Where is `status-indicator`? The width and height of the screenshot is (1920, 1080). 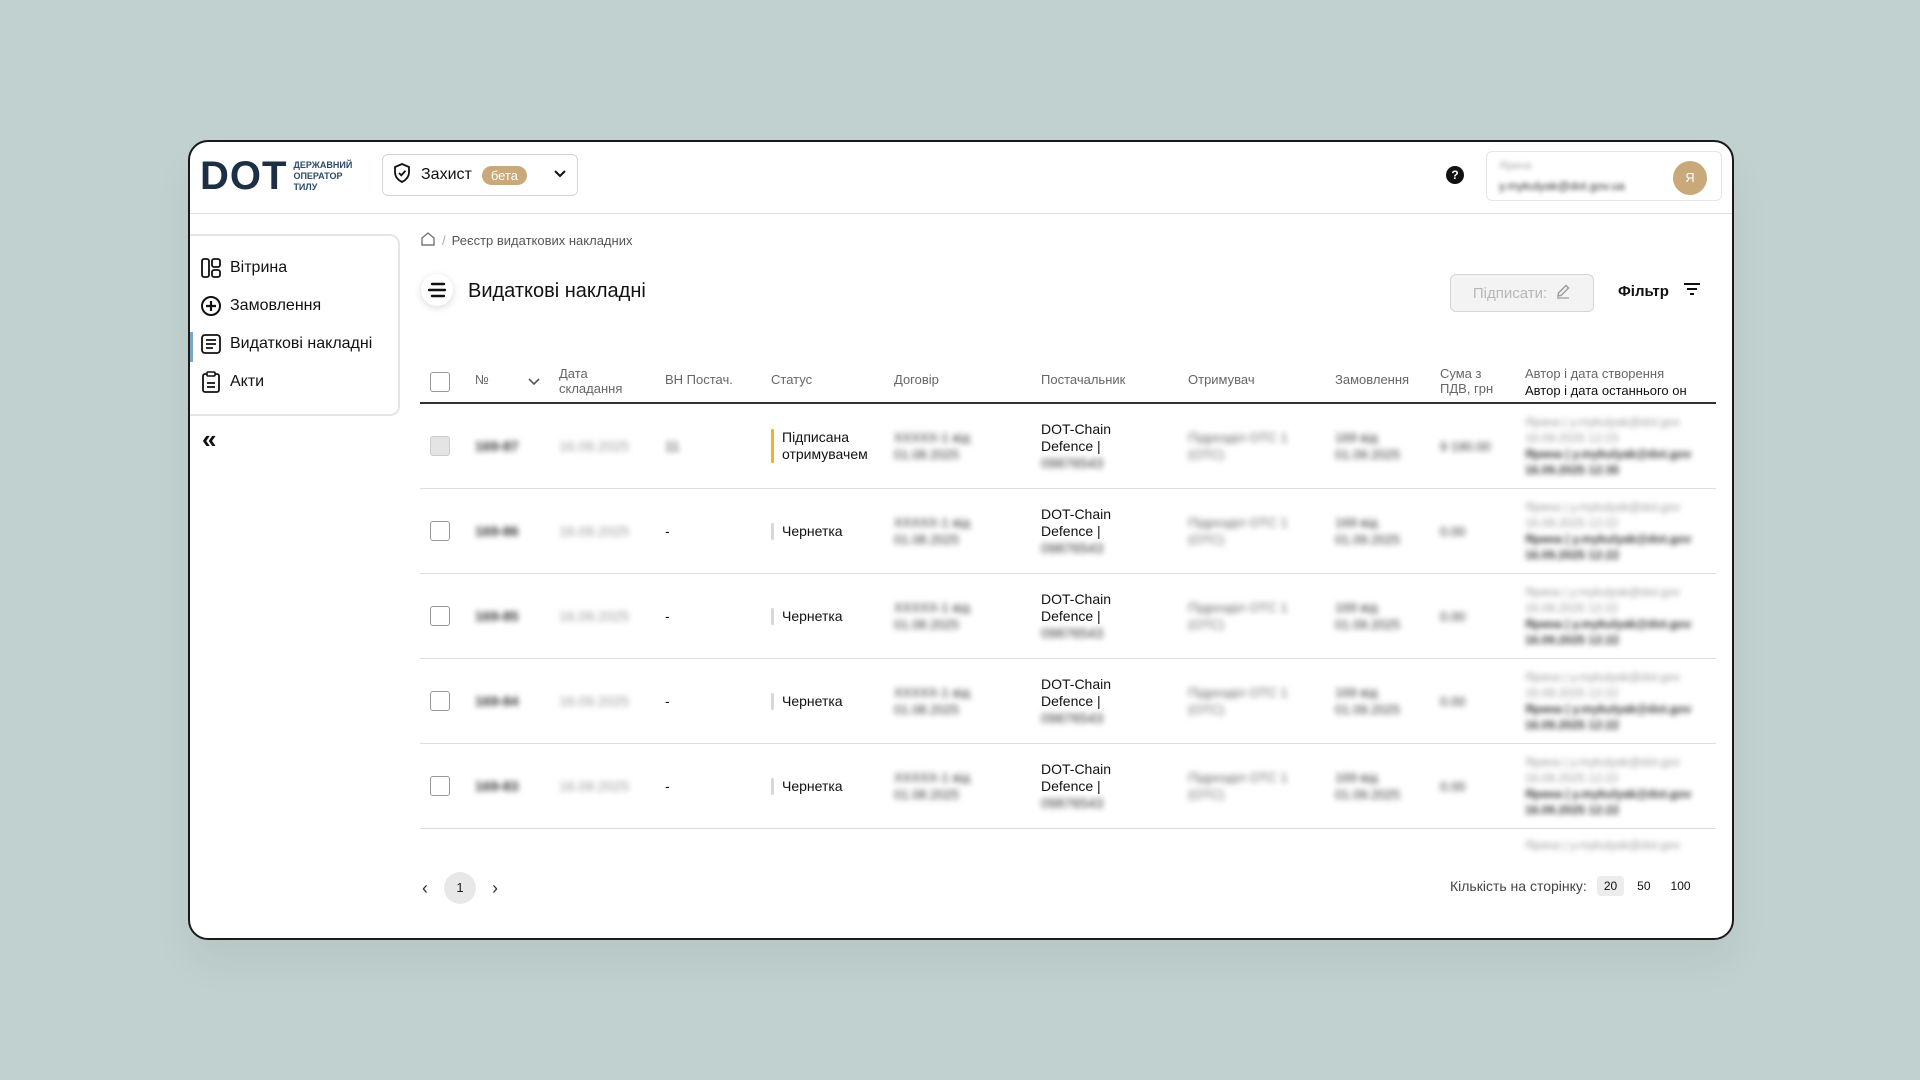
status-indicator is located at coordinates (772, 446).